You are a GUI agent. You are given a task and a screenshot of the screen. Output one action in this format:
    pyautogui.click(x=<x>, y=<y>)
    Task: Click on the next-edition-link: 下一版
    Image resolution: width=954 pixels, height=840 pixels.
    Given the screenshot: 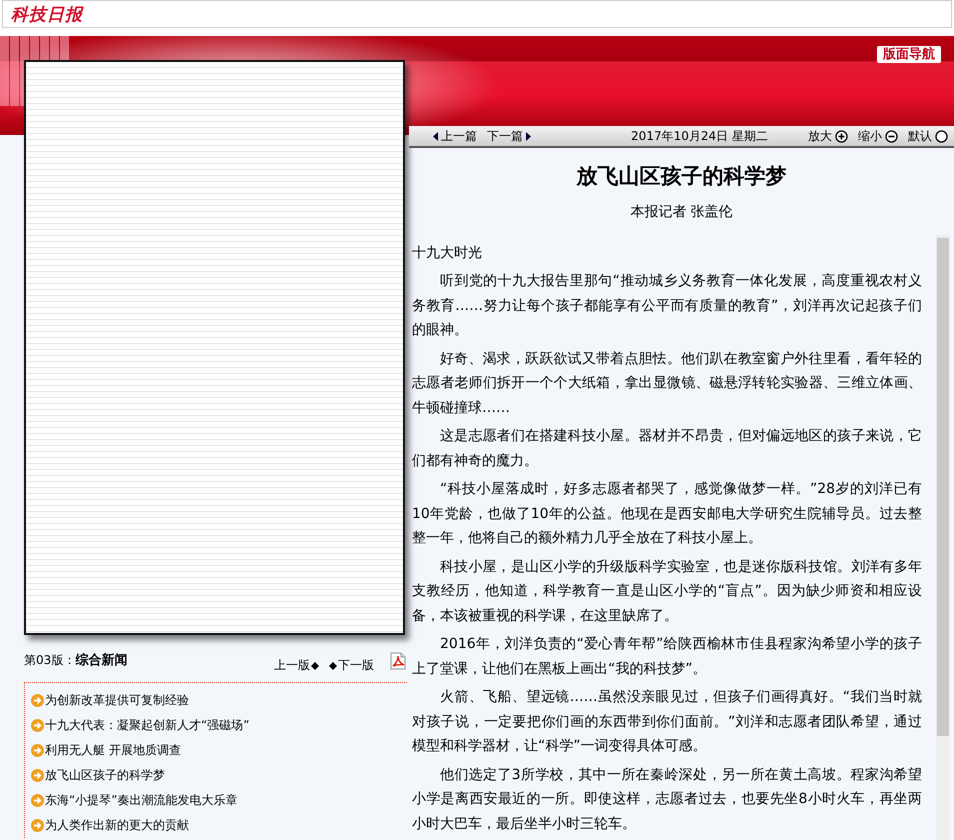 What is the action you would take?
    pyautogui.click(x=351, y=665)
    